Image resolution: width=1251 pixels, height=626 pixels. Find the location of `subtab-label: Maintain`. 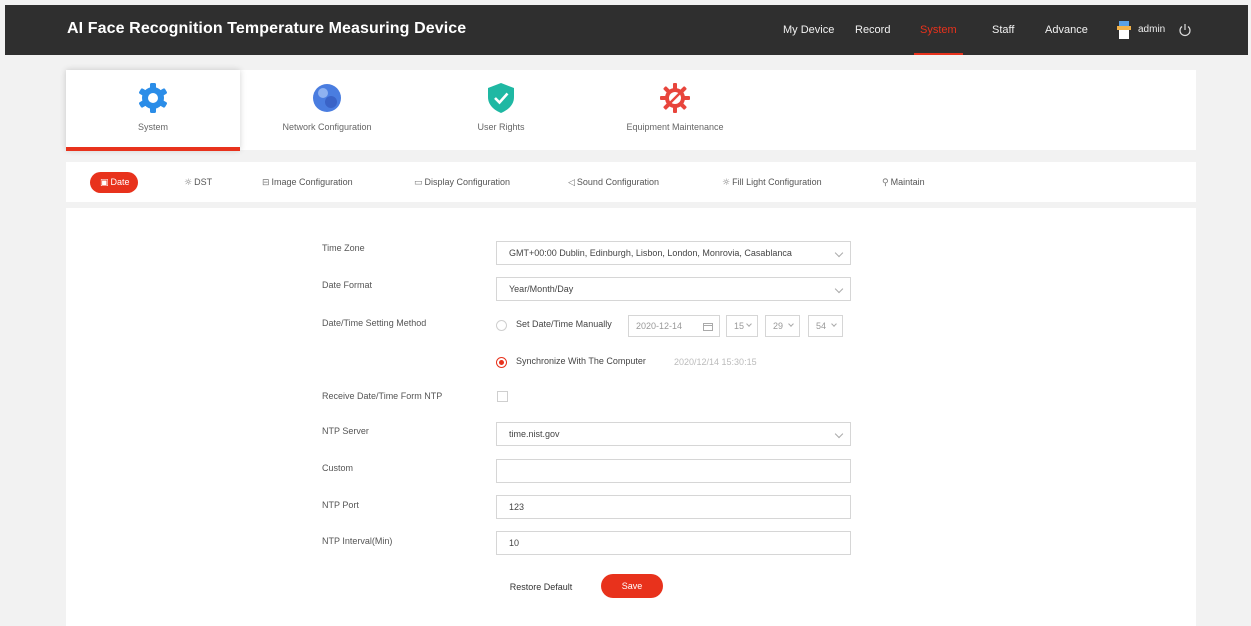

subtab-label: Maintain is located at coordinates (907, 182).